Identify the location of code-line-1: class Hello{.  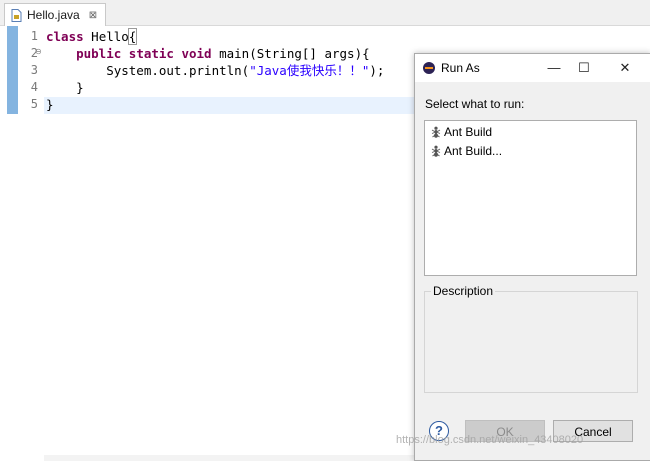
(92, 36).